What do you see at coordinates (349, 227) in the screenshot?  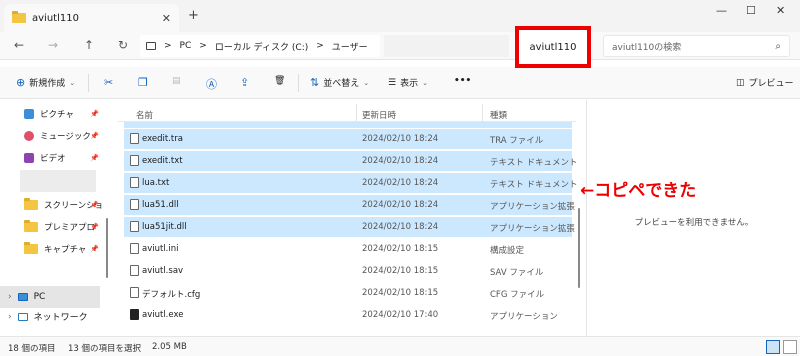 I see `table-row: lua51jit.dll 2024/02/10 18:24 アプリケーション拡張` at bounding box center [349, 227].